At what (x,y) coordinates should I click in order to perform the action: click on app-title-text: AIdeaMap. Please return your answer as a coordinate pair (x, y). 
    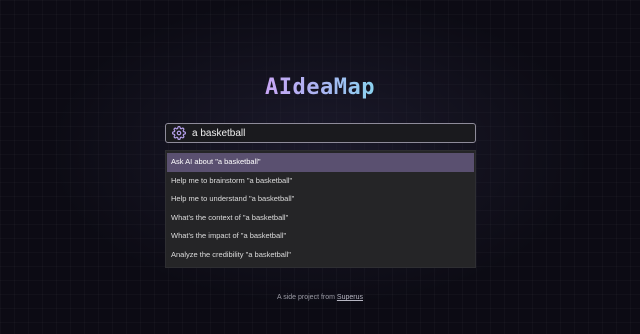
    Looking at the image, I should click on (320, 87).